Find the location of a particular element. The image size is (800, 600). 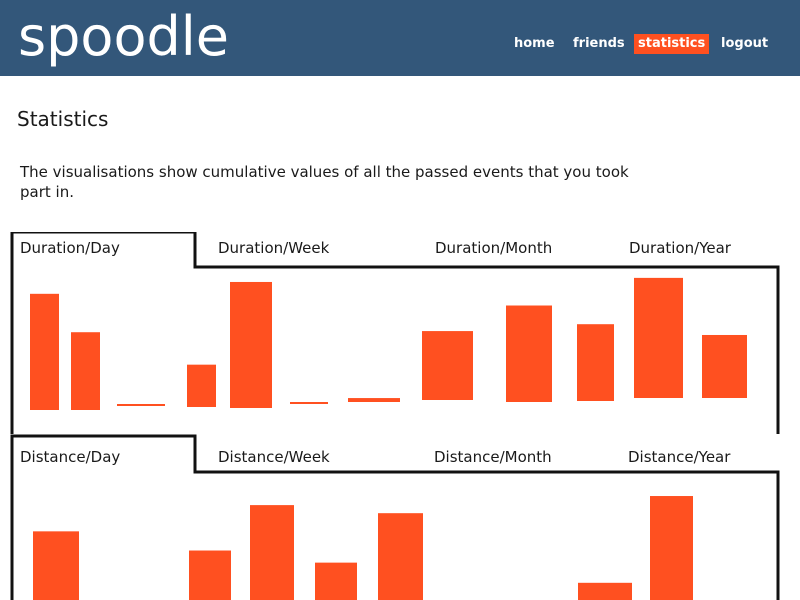

nav-home: home is located at coordinates (534, 44).